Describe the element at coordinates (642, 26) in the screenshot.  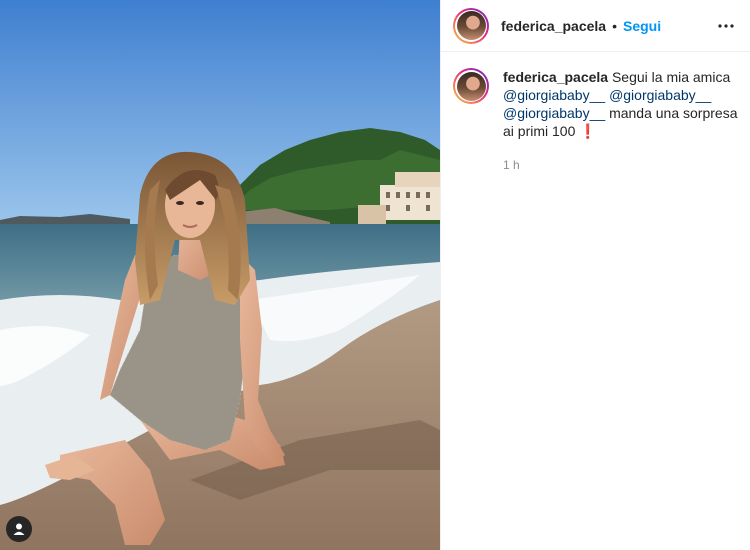
I see `follow-button: Segui` at that location.